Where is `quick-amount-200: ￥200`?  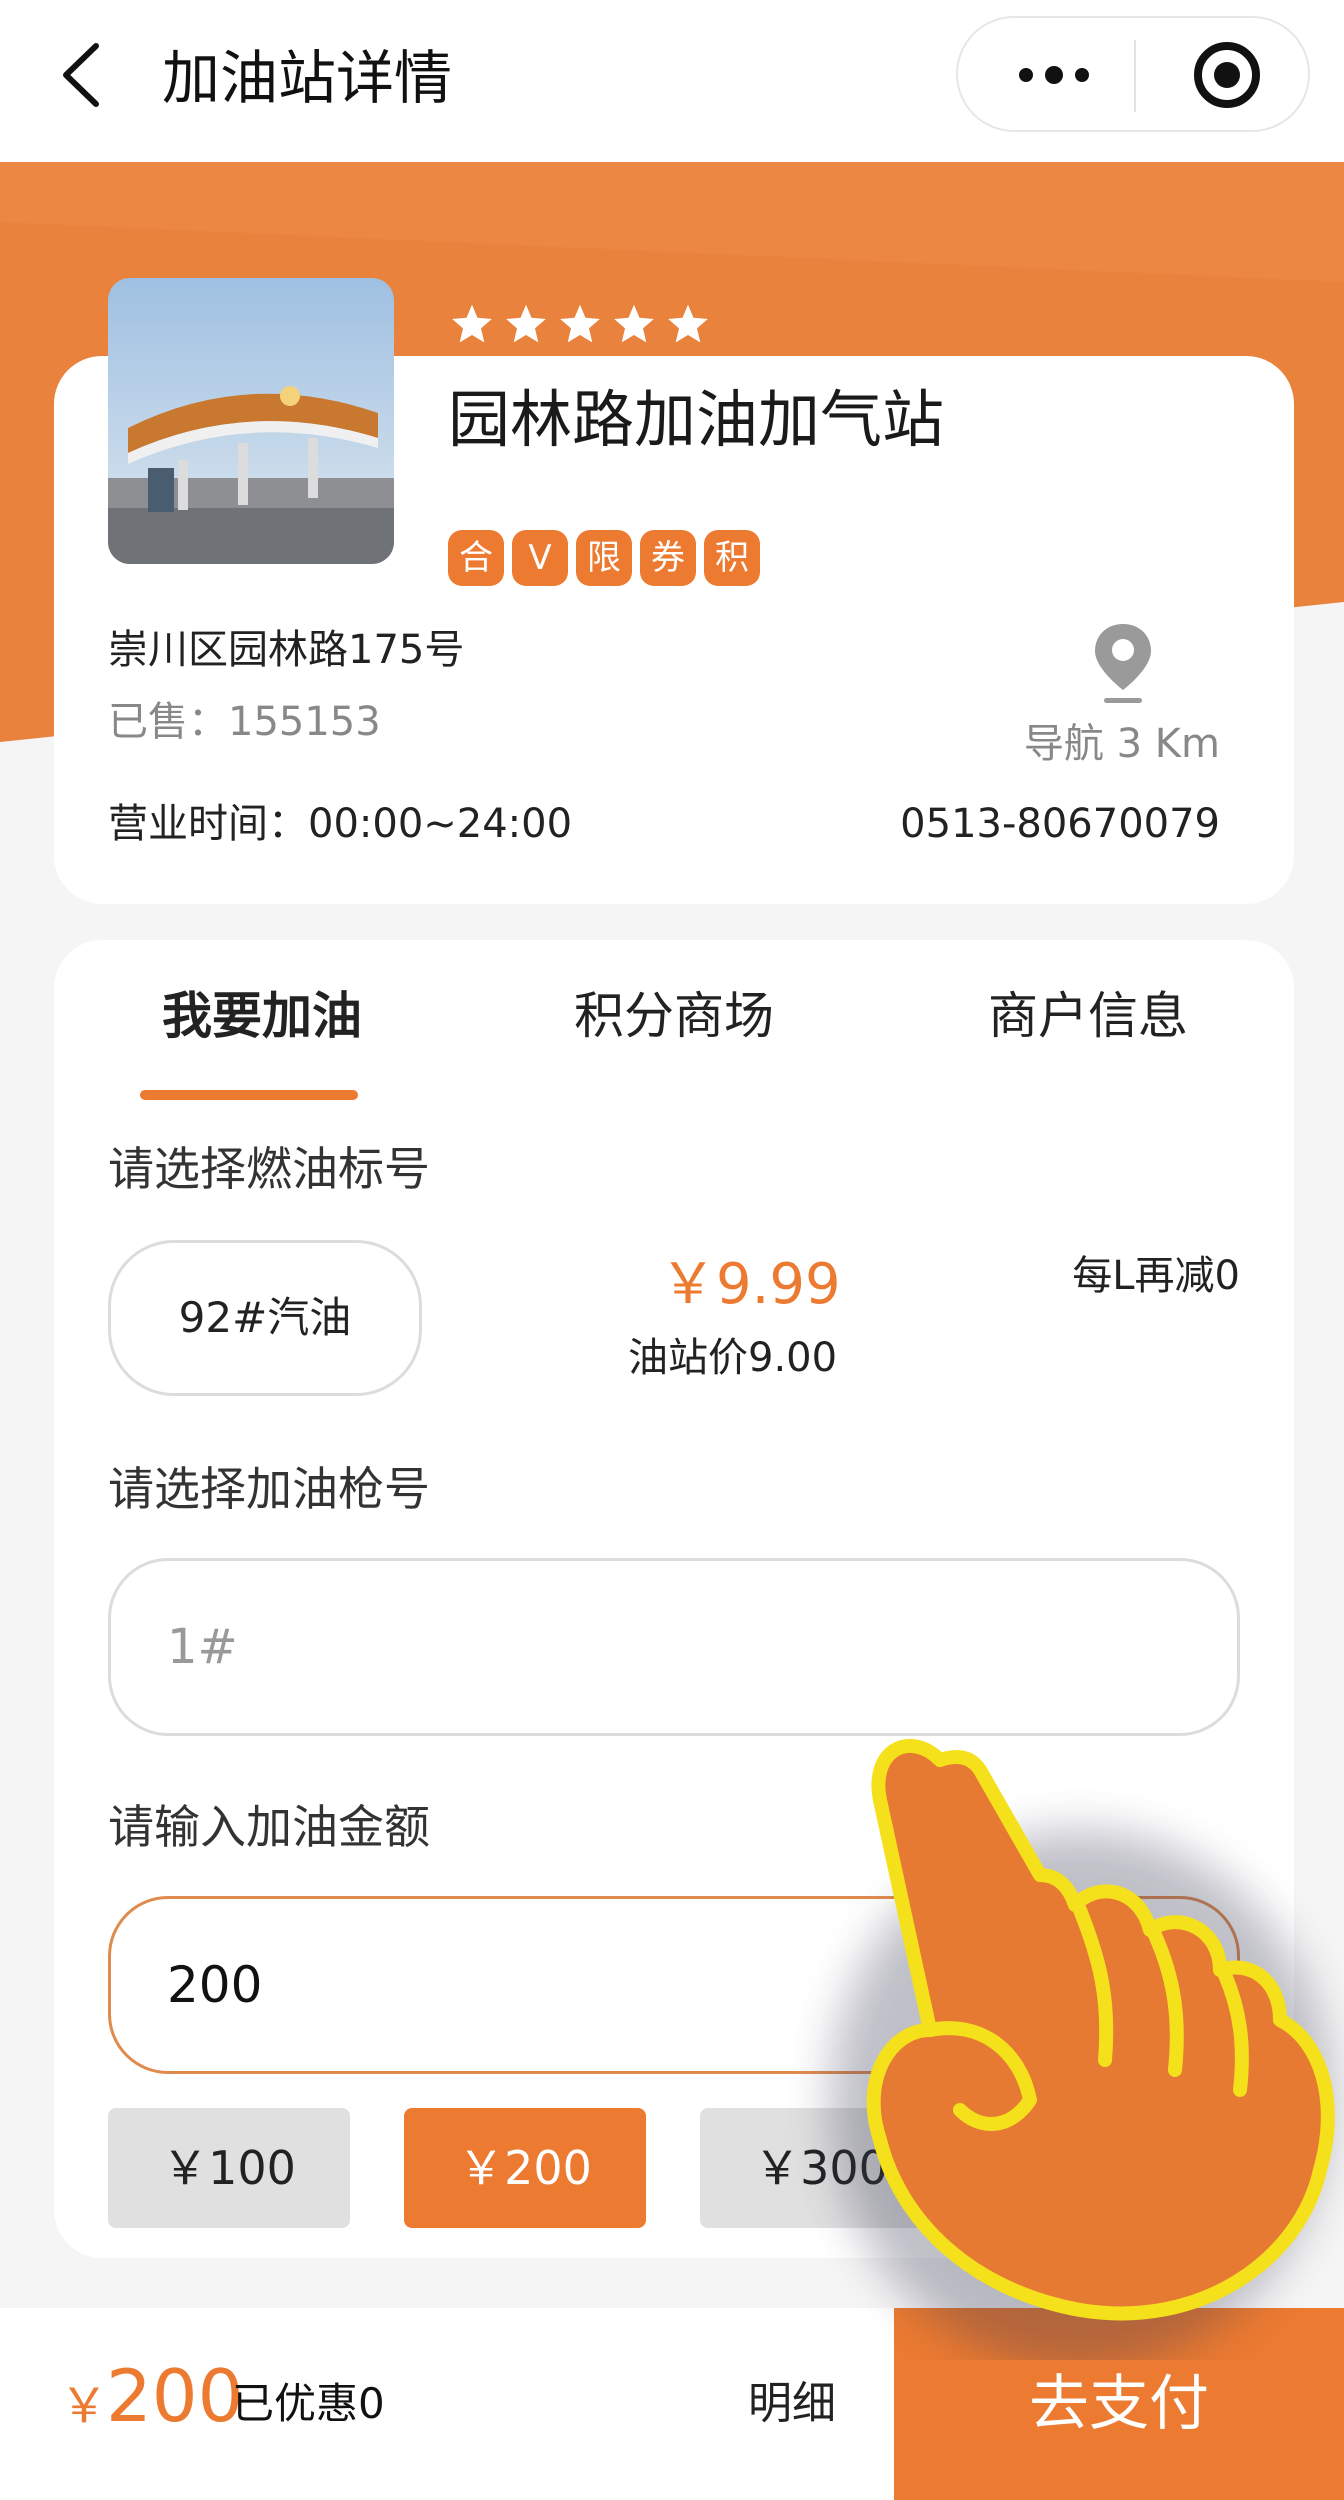 quick-amount-200: ￥200 is located at coordinates (525, 2168).